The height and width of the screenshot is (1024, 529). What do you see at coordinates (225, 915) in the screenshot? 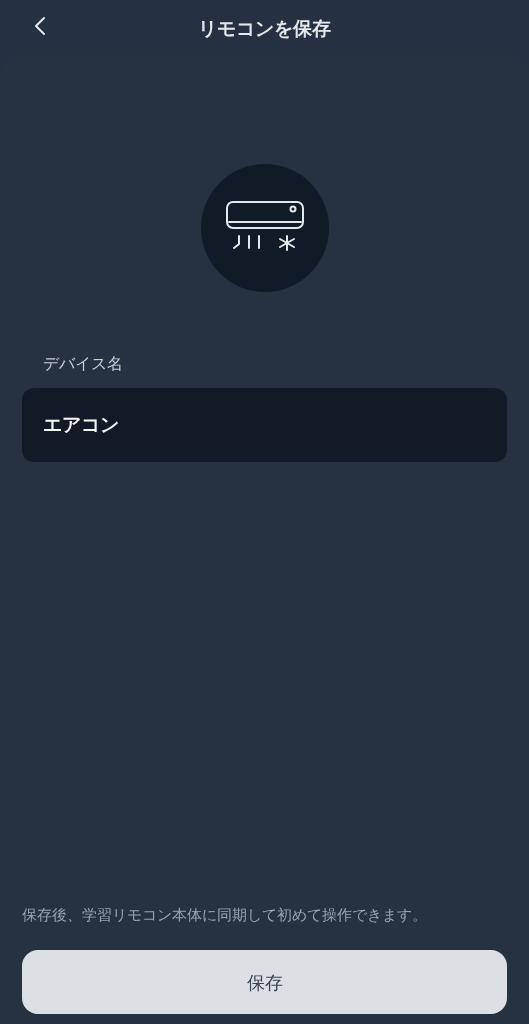
I see `sync-note: 保存後、学習リモコン本体に同期して初めて操作できます。` at bounding box center [225, 915].